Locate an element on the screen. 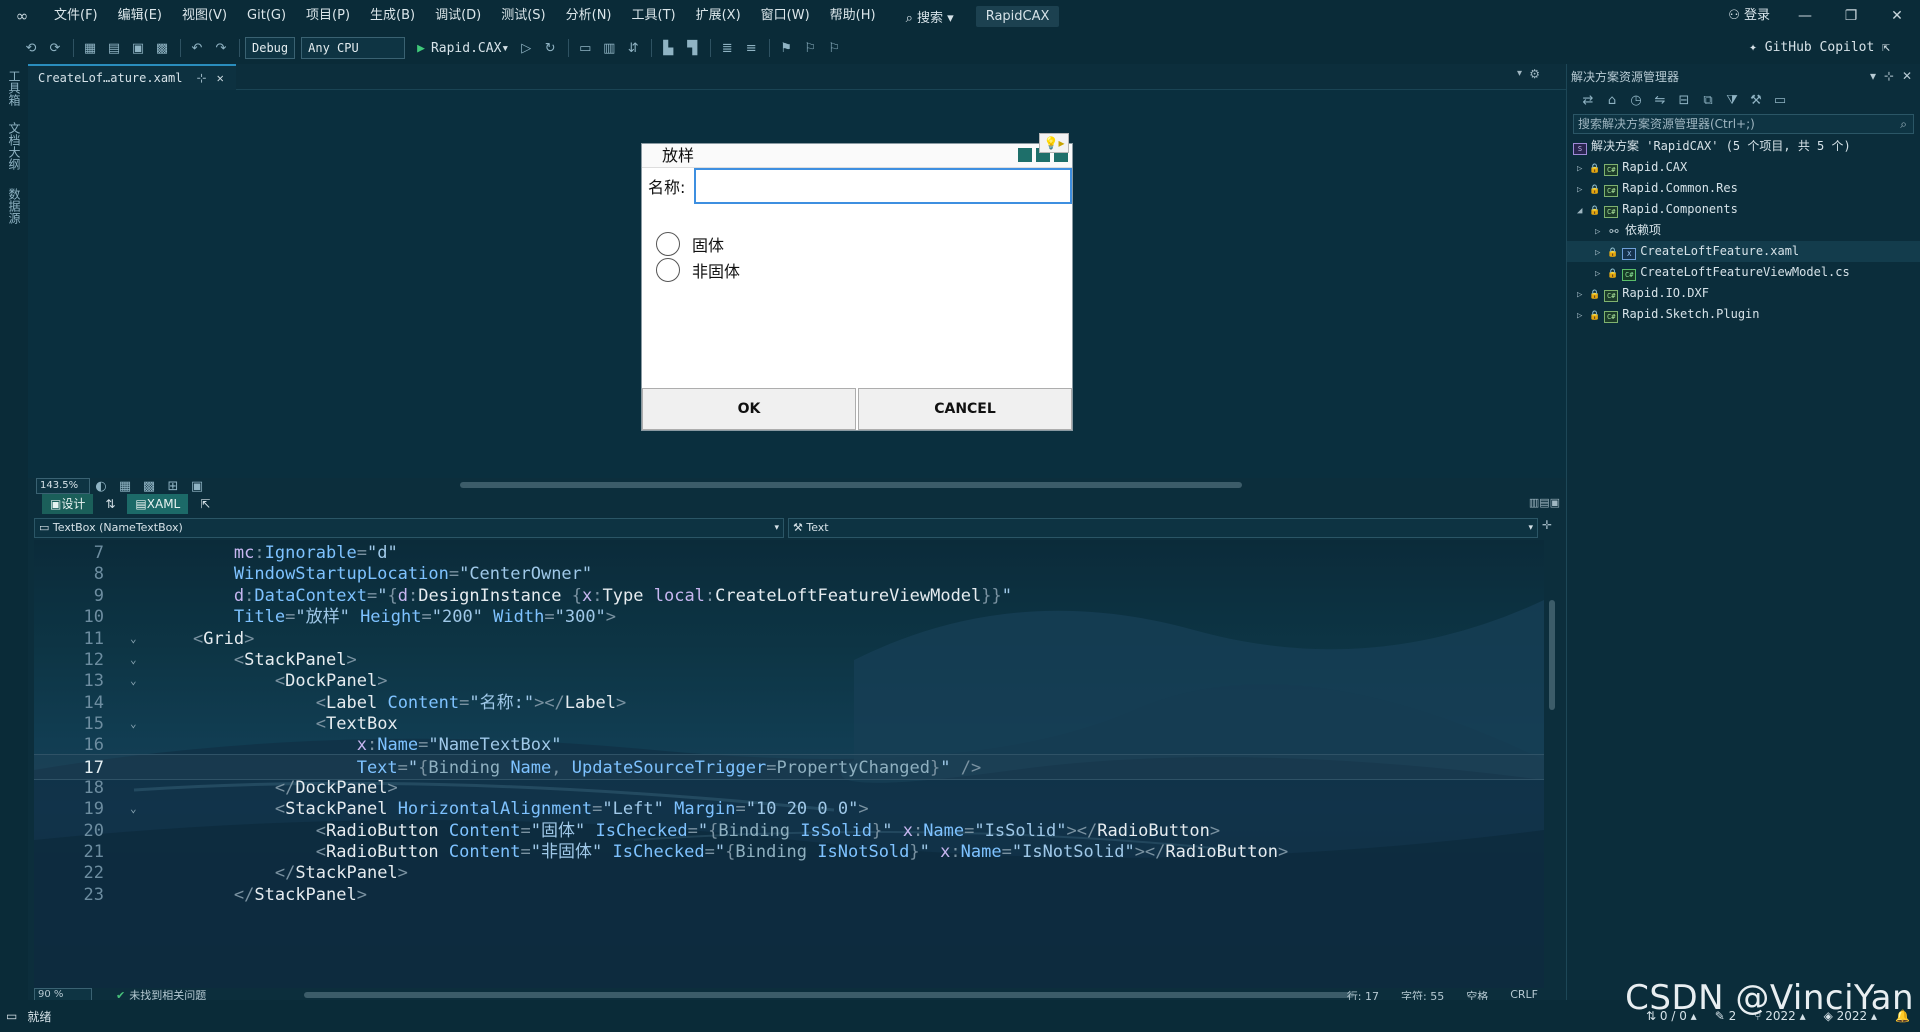  swap-panes-icon: ⇅ is located at coordinates (110, 504).